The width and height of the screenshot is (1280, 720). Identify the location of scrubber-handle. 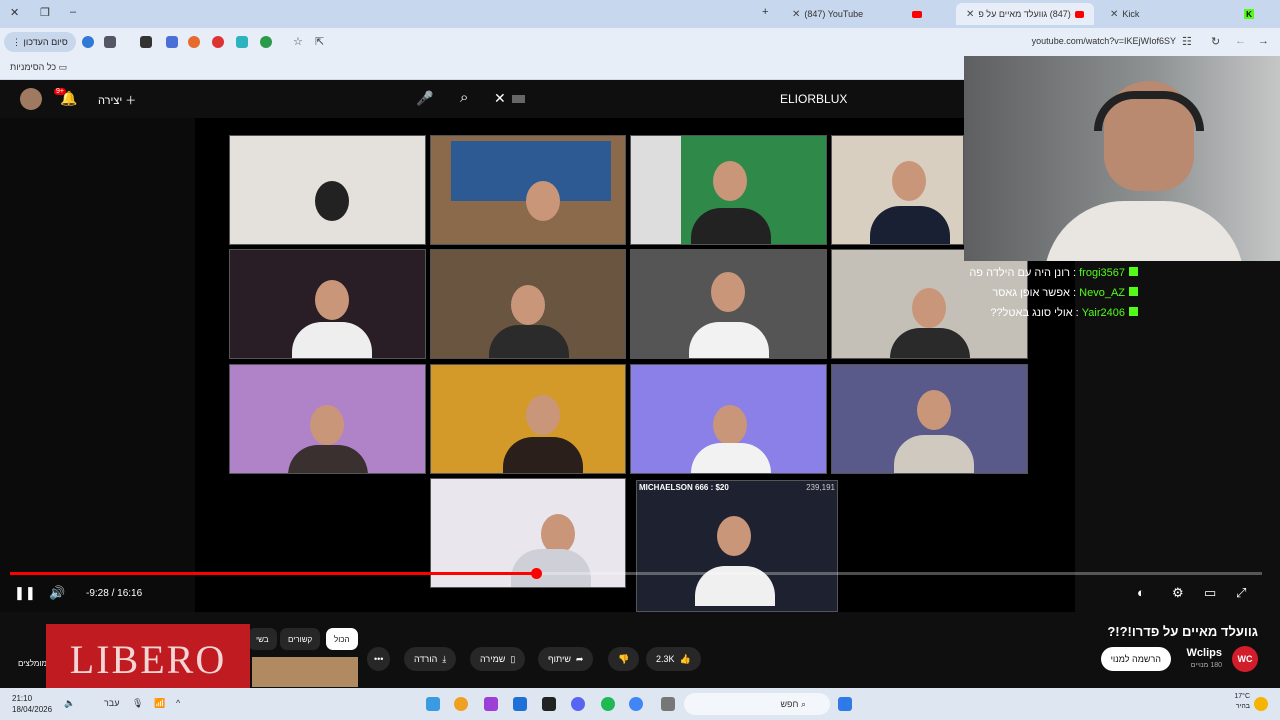
(536, 573).